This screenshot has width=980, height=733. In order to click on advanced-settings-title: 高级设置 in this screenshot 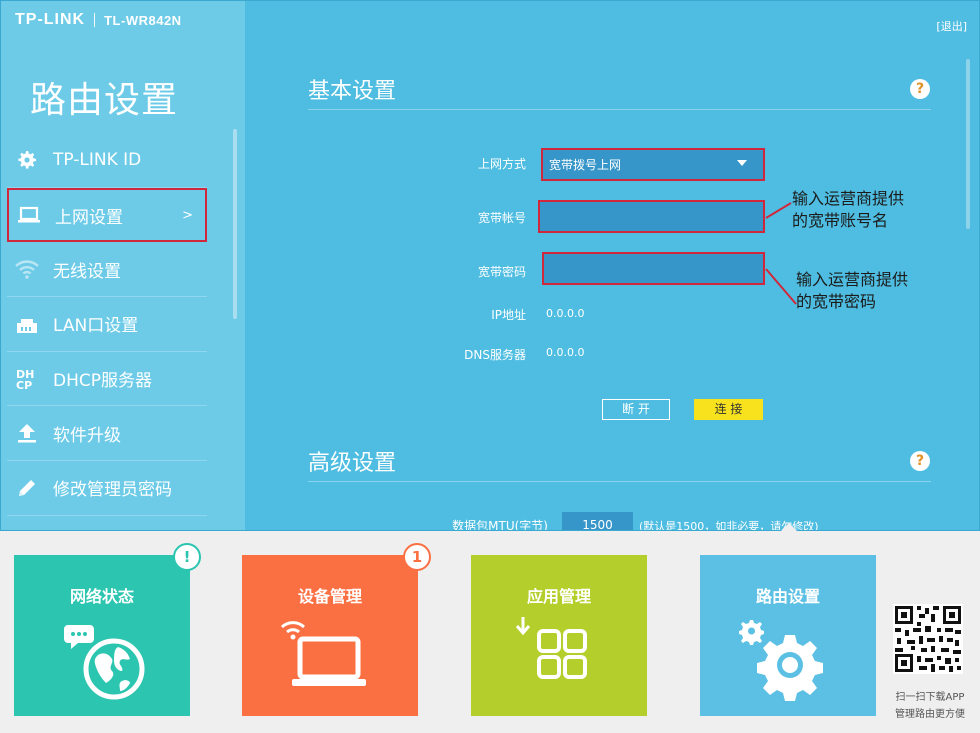, I will do `click(352, 463)`.